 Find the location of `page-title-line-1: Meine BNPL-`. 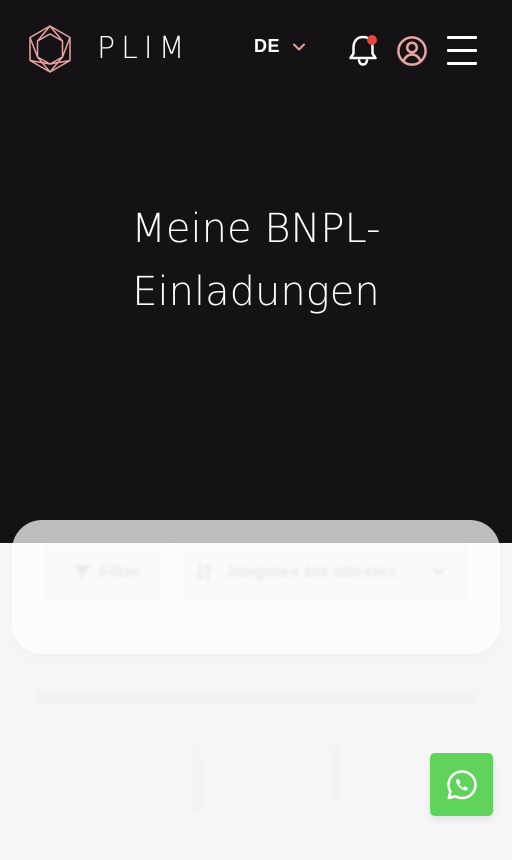

page-title-line-1: Meine BNPL- is located at coordinates (256, 229).